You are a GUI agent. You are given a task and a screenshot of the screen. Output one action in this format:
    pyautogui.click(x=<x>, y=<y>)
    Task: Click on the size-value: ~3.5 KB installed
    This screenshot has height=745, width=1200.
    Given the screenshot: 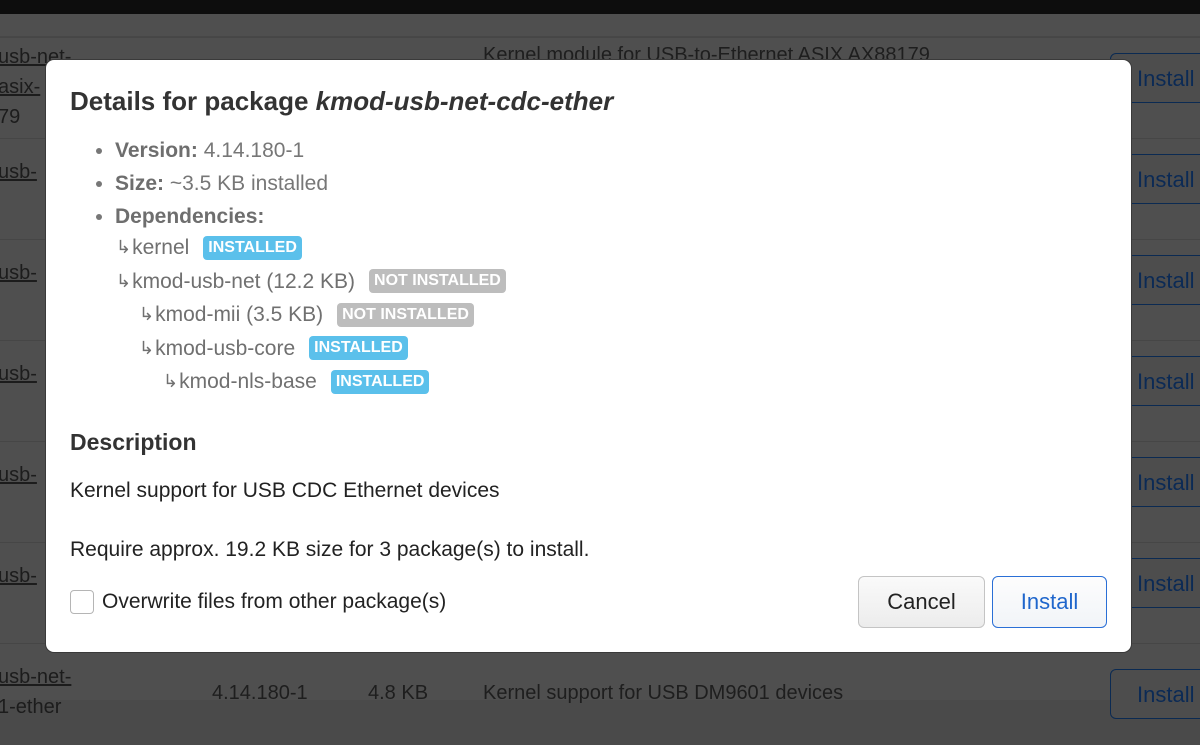 What is the action you would take?
    pyautogui.click(x=246, y=183)
    